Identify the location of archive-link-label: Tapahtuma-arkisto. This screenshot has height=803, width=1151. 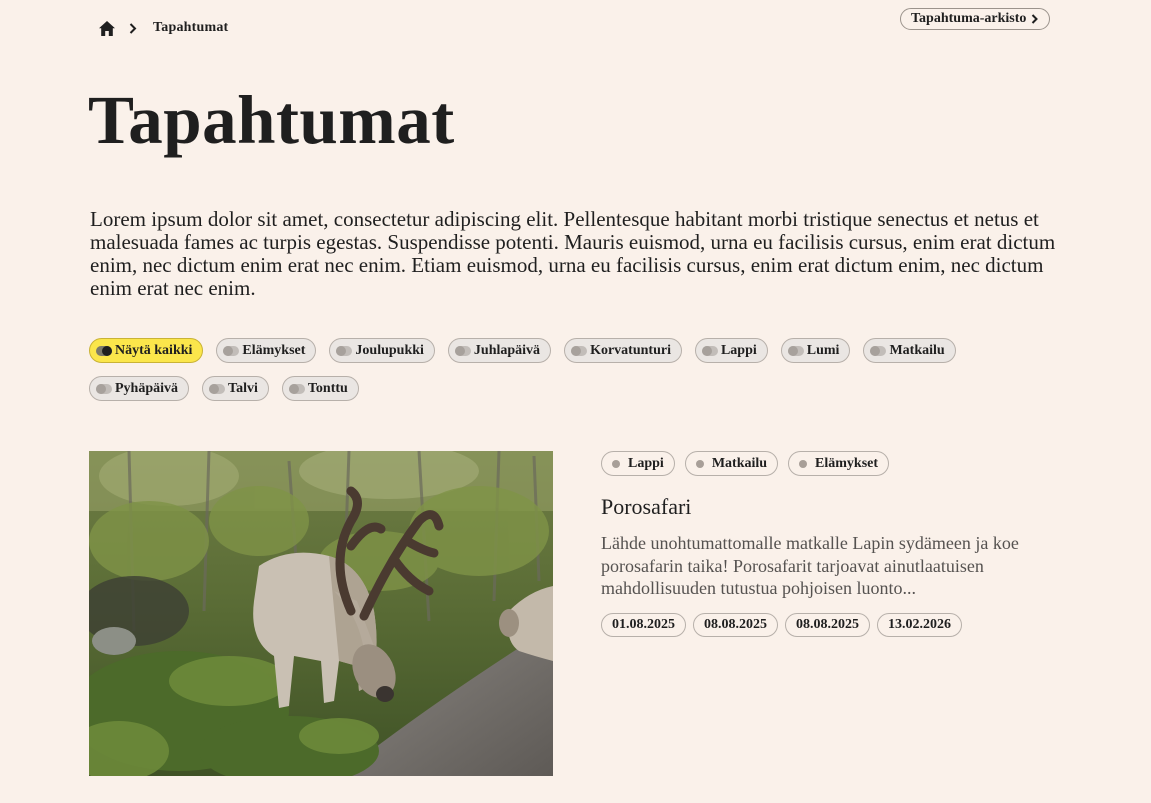
(969, 18).